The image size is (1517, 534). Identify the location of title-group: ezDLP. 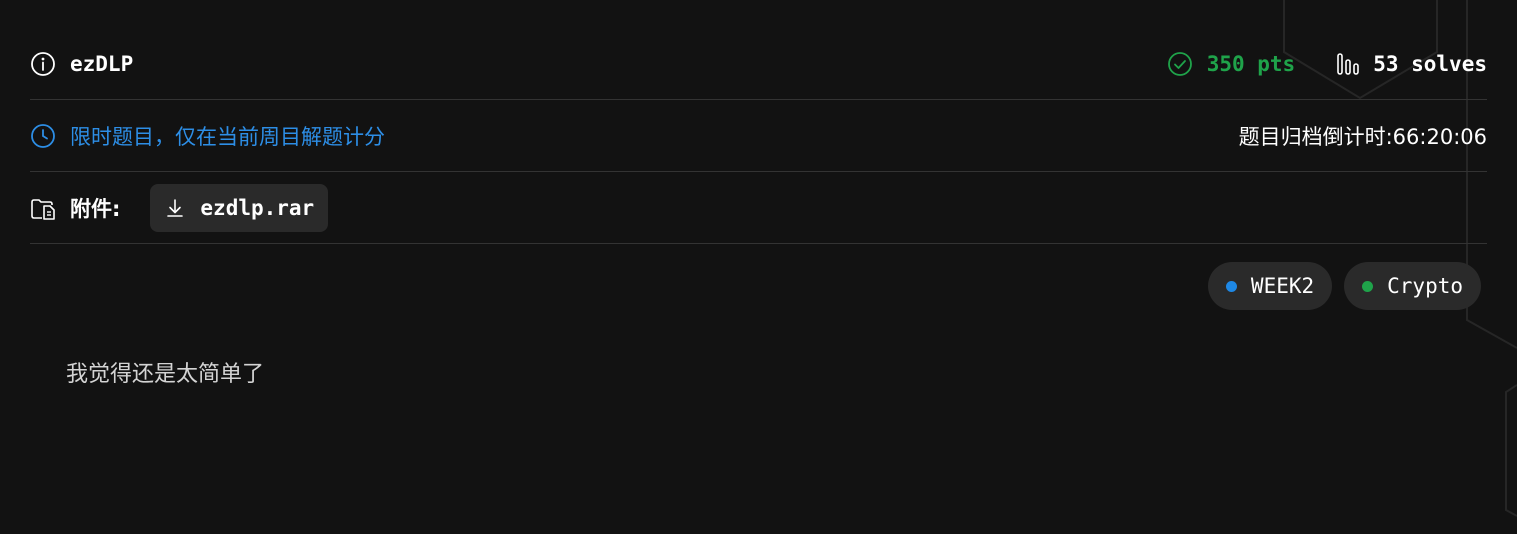
(81, 64).